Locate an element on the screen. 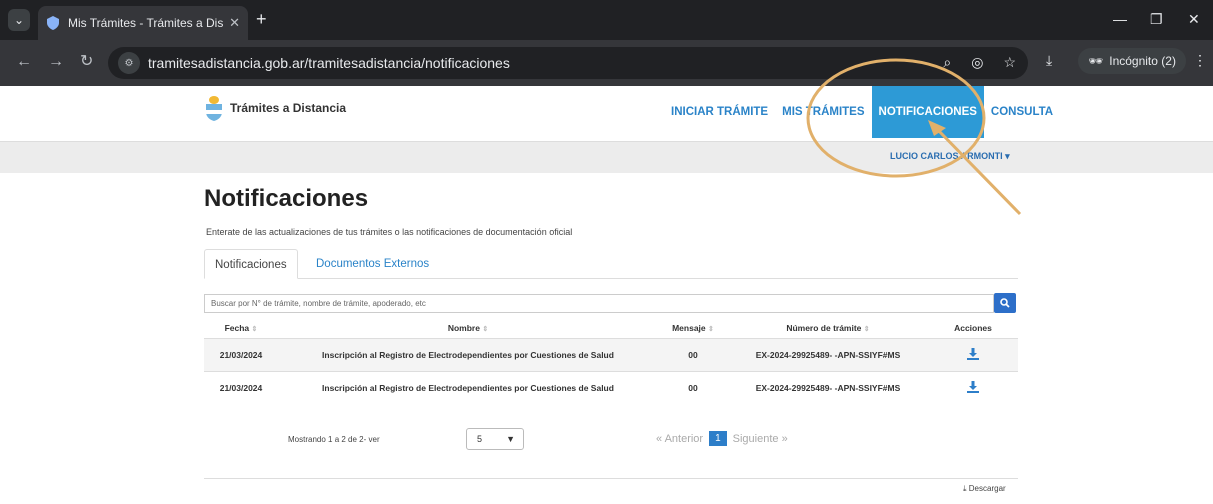 This screenshot has height=504, width=1213. tab-notificaciones: Notificaciones is located at coordinates (251, 264).